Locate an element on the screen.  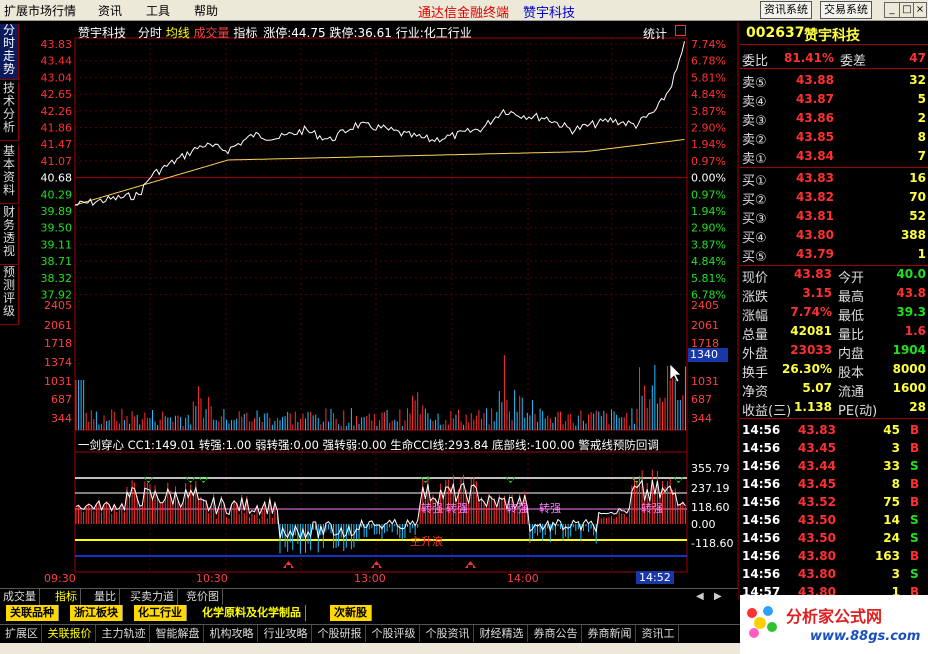
ask-label: 卖⑤ is located at coordinates (754, 83).